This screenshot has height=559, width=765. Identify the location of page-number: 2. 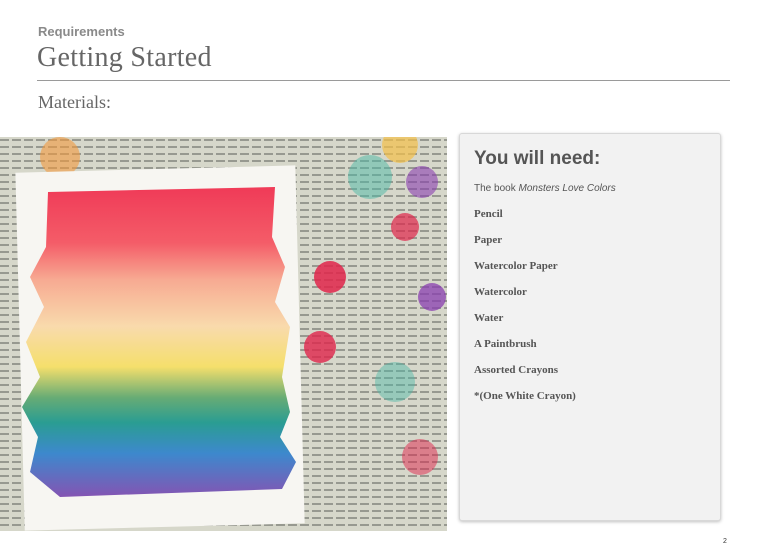
(725, 541).